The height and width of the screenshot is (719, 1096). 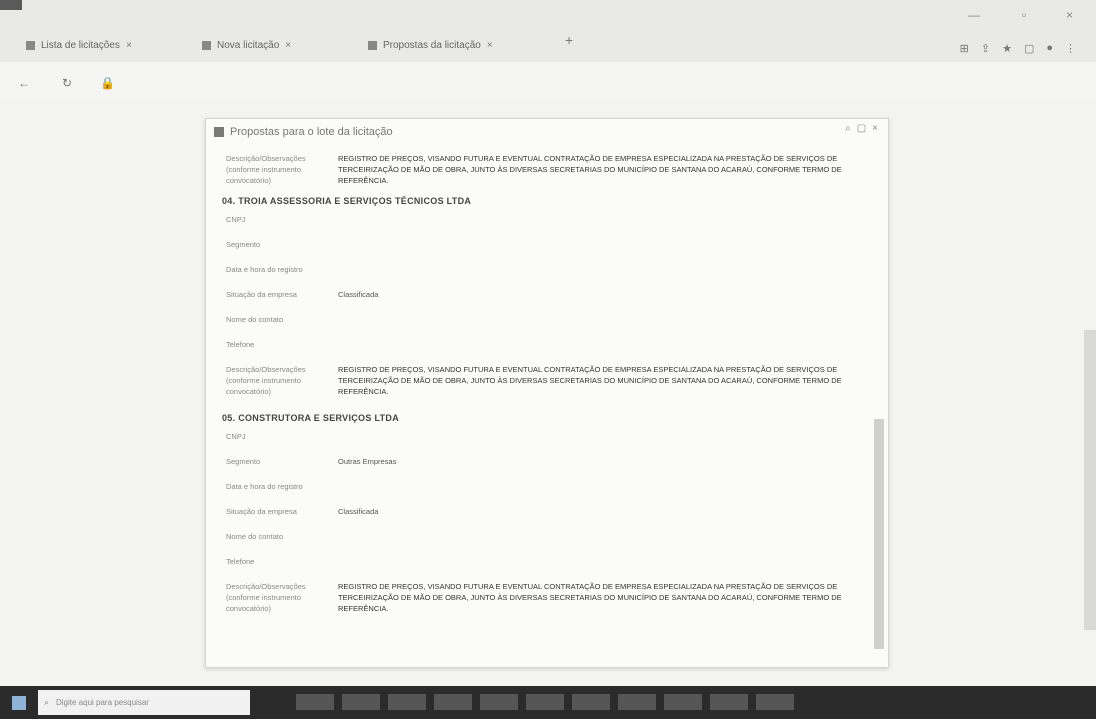 What do you see at coordinates (548, 81) in the screenshot?
I see `address-bar-area: ← ↻ 🔒` at bounding box center [548, 81].